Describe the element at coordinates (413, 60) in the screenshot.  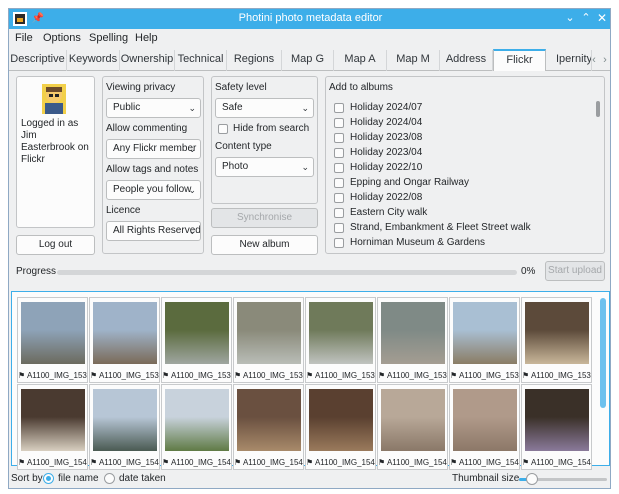
I see `tab-map-m: Map M` at that location.